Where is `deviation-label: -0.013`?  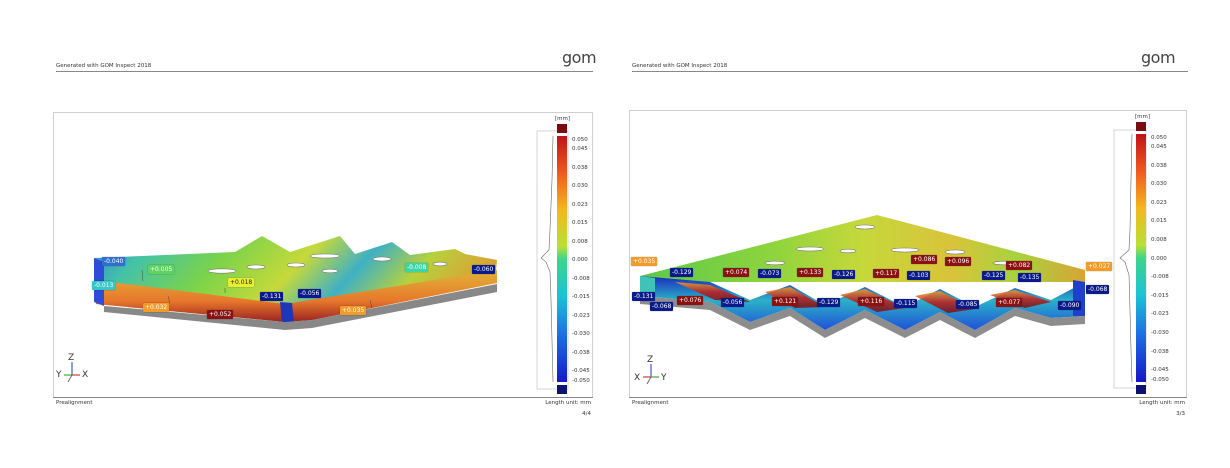 deviation-label: -0.013 is located at coordinates (104, 285).